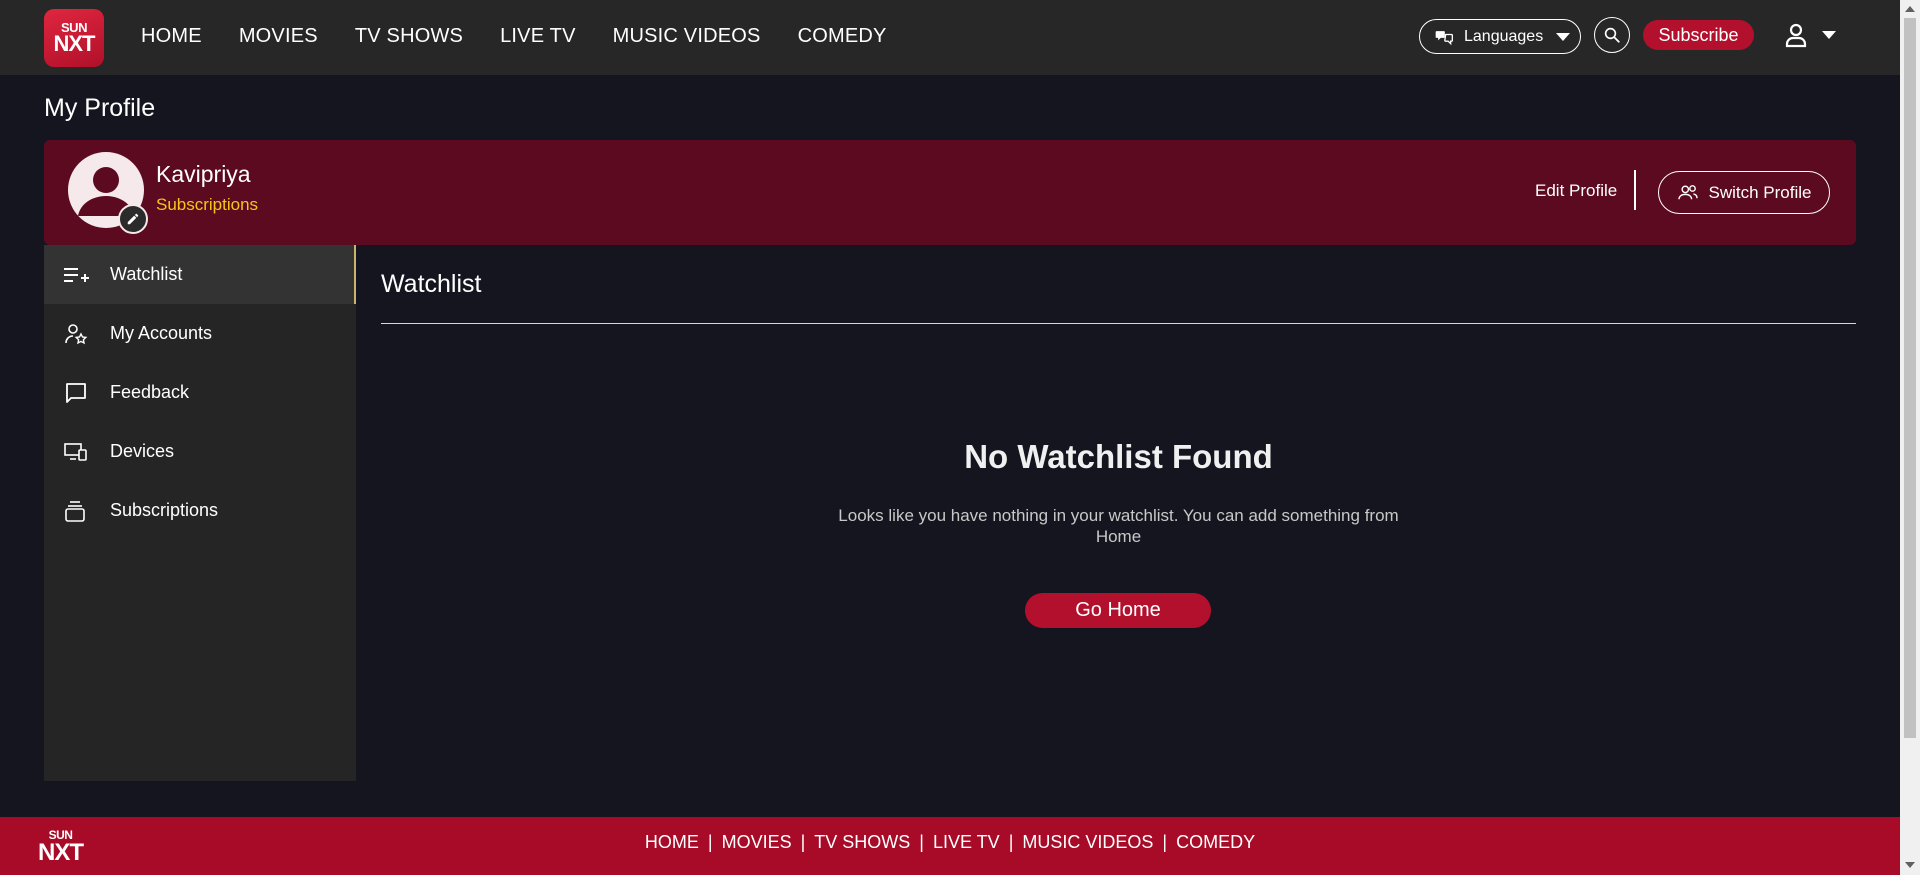 This screenshot has width=1920, height=875. Describe the element at coordinates (1910, 378) in the screenshot. I see `scrollbar-thumb` at that location.